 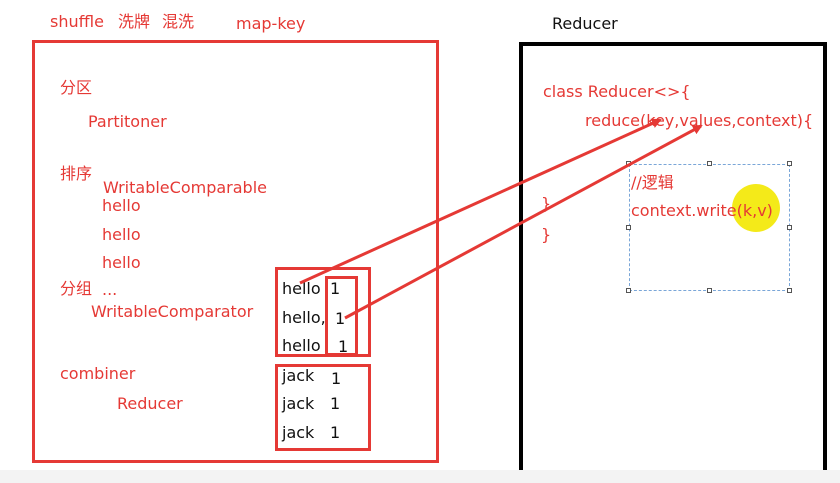 I want to click on bottom-strip, so click(x=420, y=476).